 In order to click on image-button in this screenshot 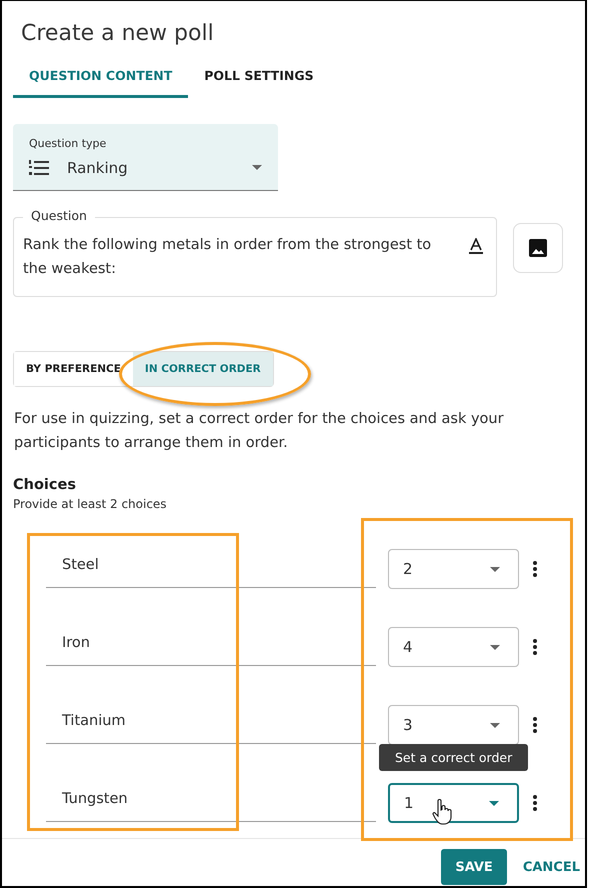, I will do `click(538, 248)`.